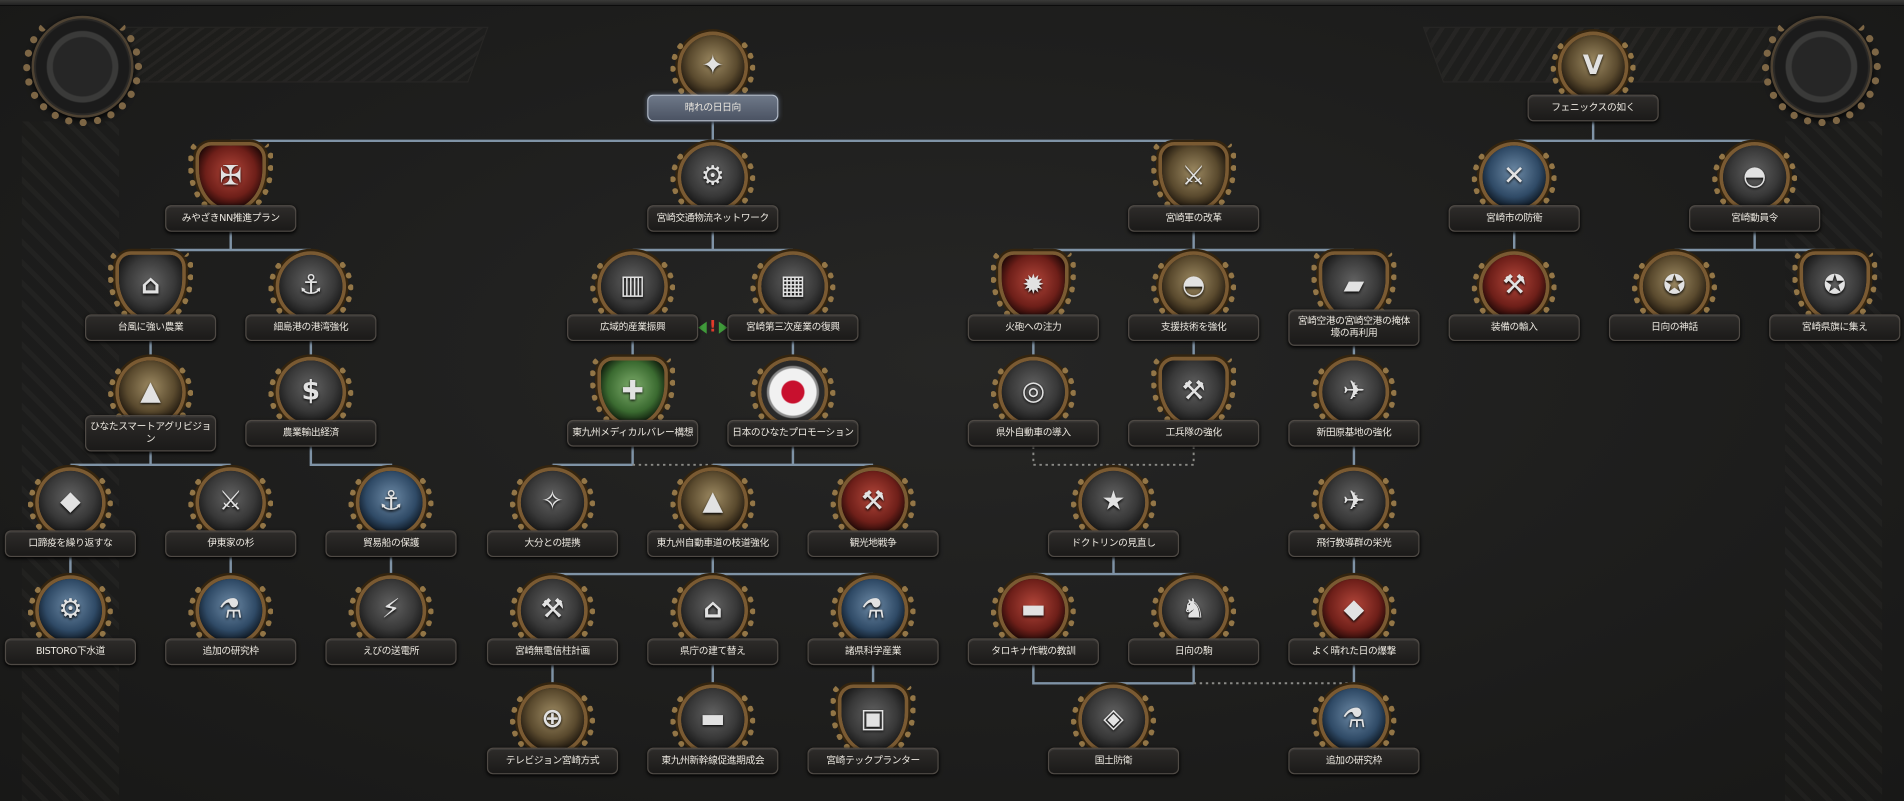  I want to click on focus-node: ◈ 国土防衛, so click(1114, 729).